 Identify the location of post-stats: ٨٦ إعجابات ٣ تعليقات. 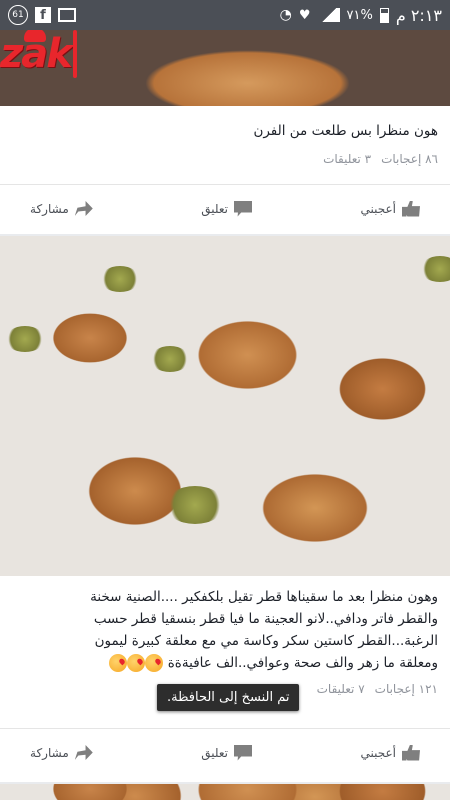
(225, 159).